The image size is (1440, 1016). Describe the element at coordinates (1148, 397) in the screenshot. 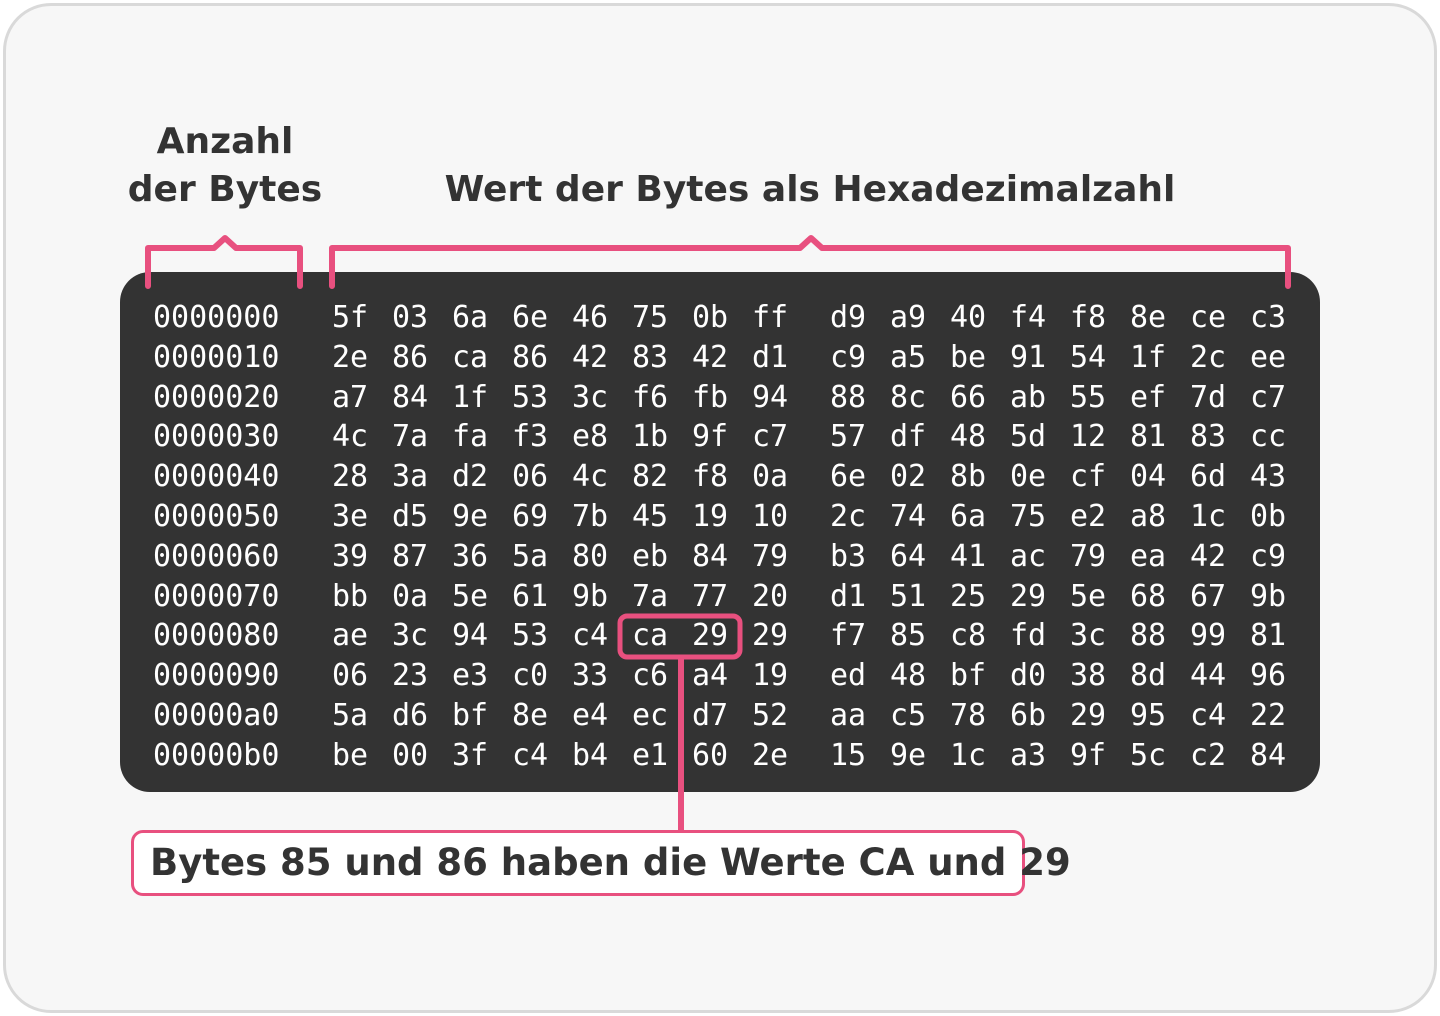

I see `hex-byte: ef` at that location.